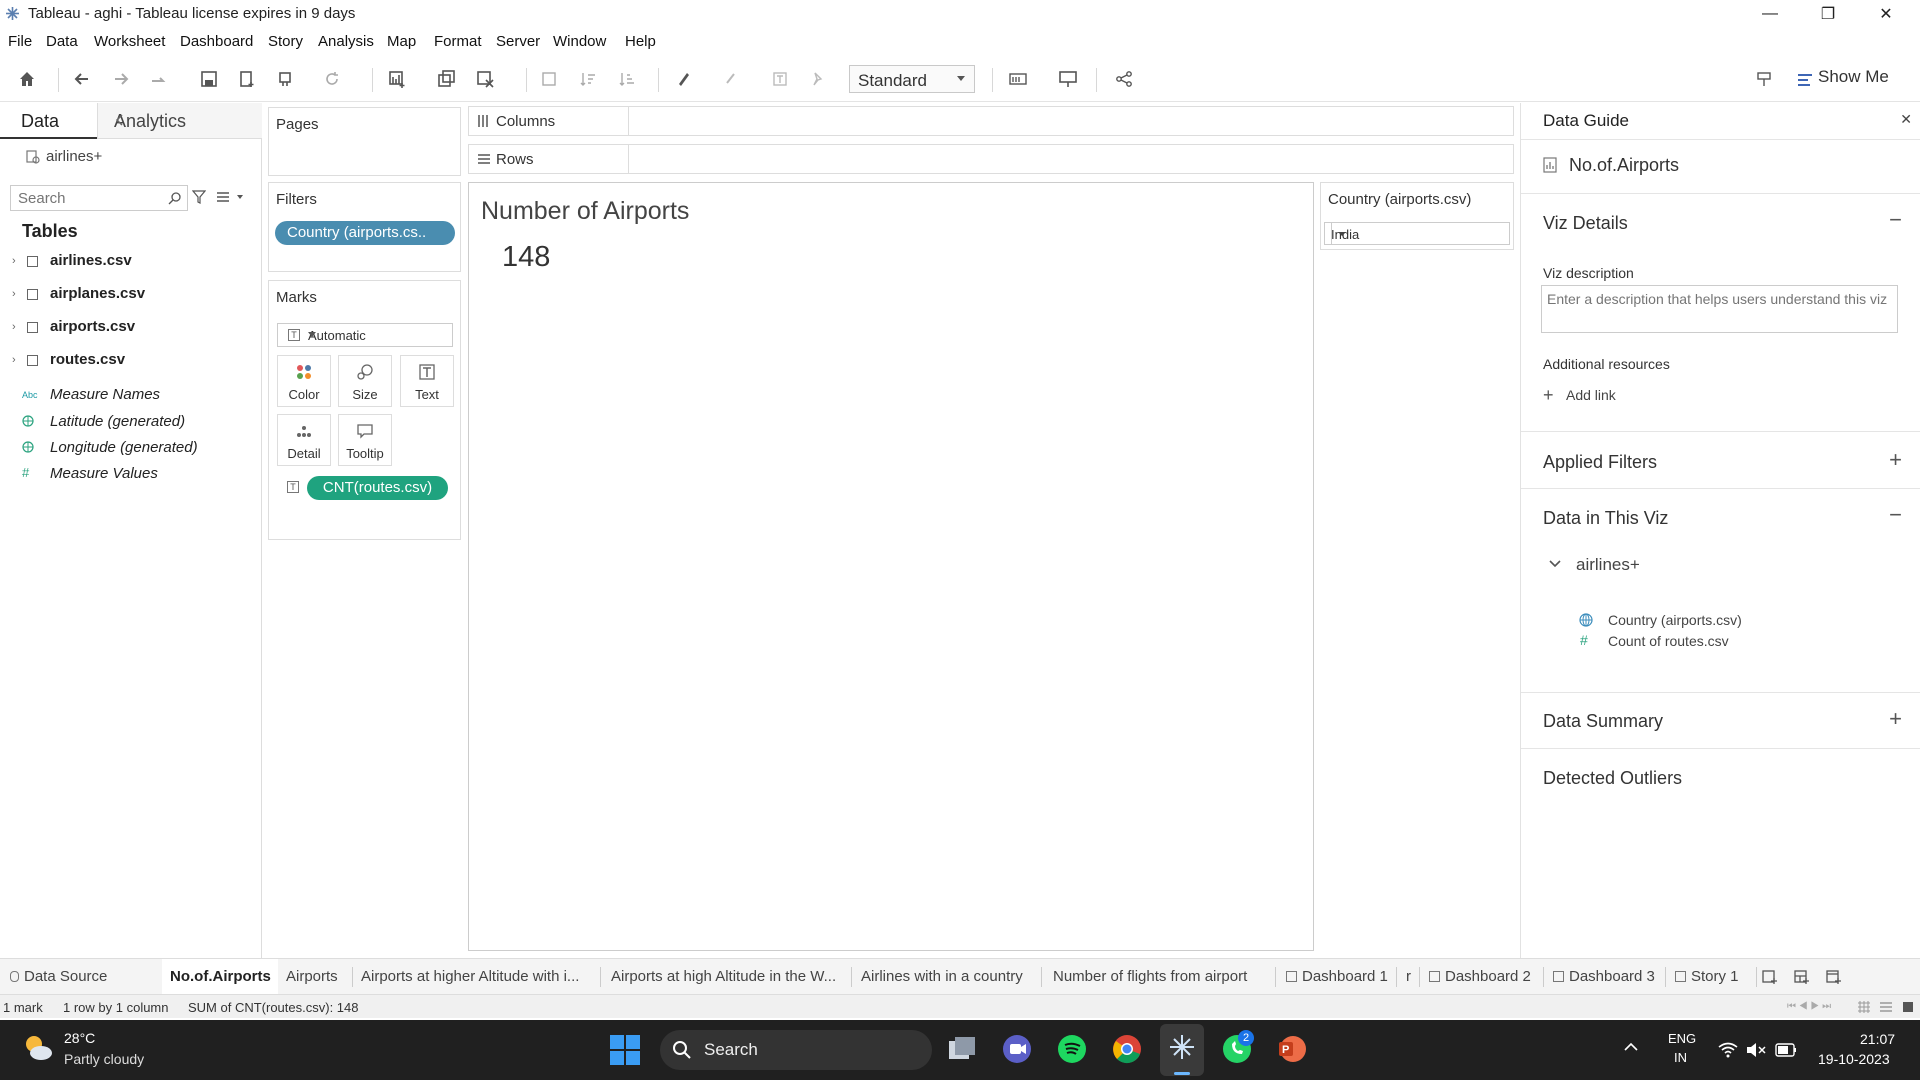 The image size is (1920, 1080). Describe the element at coordinates (364, 141) in the screenshot. I see `pages-card: Pages` at that location.